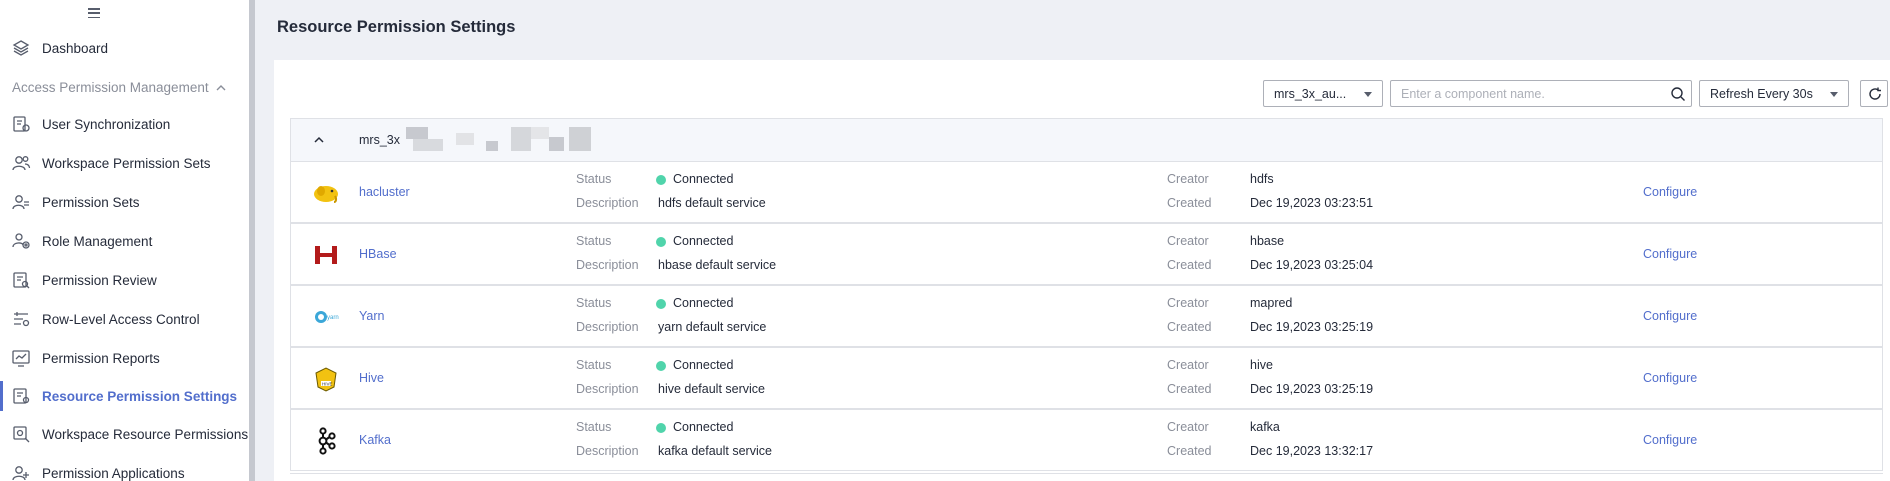 The height and width of the screenshot is (481, 1890). I want to click on search-input, so click(1531, 94).